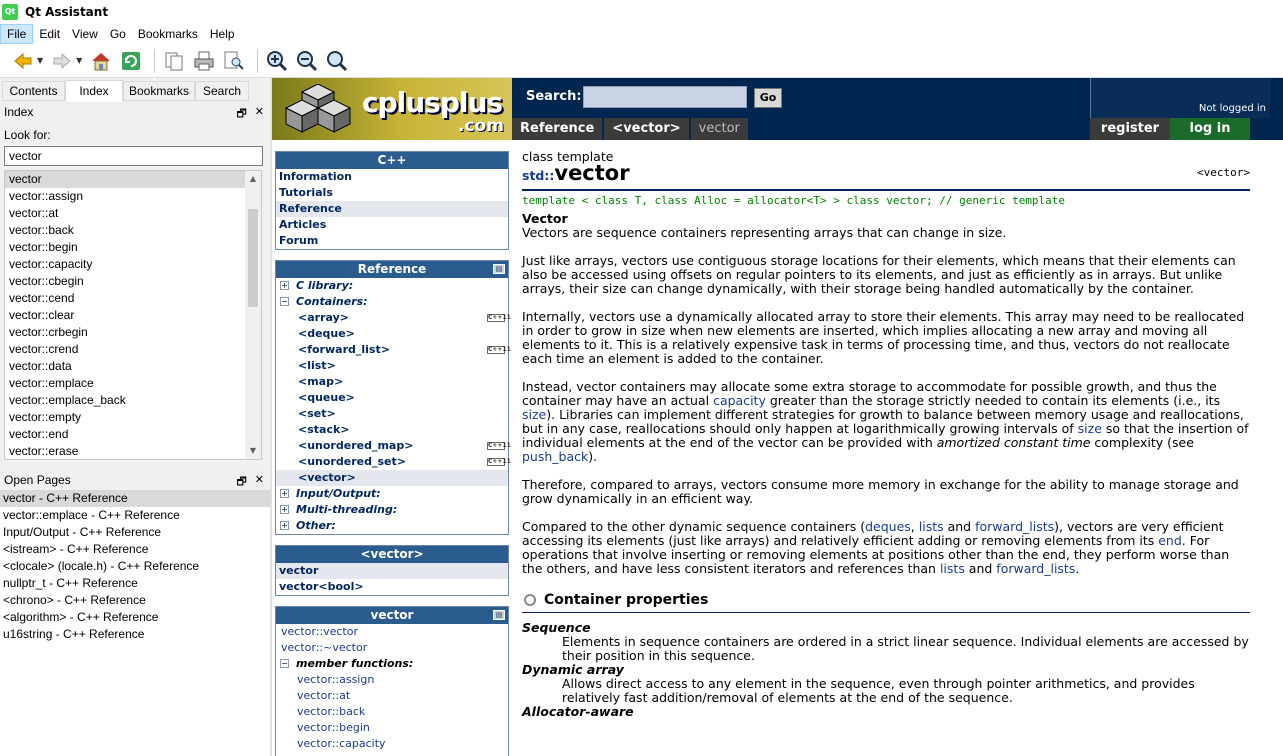 Image resolution: width=1283 pixels, height=756 pixels. Describe the element at coordinates (33, 91) in the screenshot. I see `tab-contents: Contents` at that location.